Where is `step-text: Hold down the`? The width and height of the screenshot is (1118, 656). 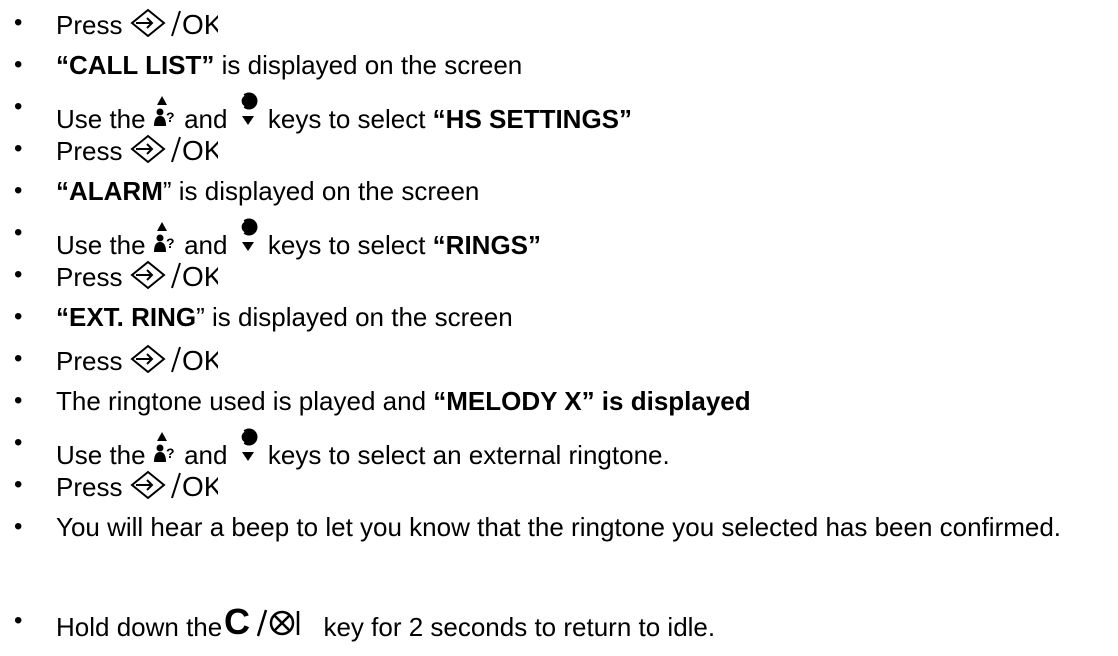 step-text: Hold down the is located at coordinates (139, 627).